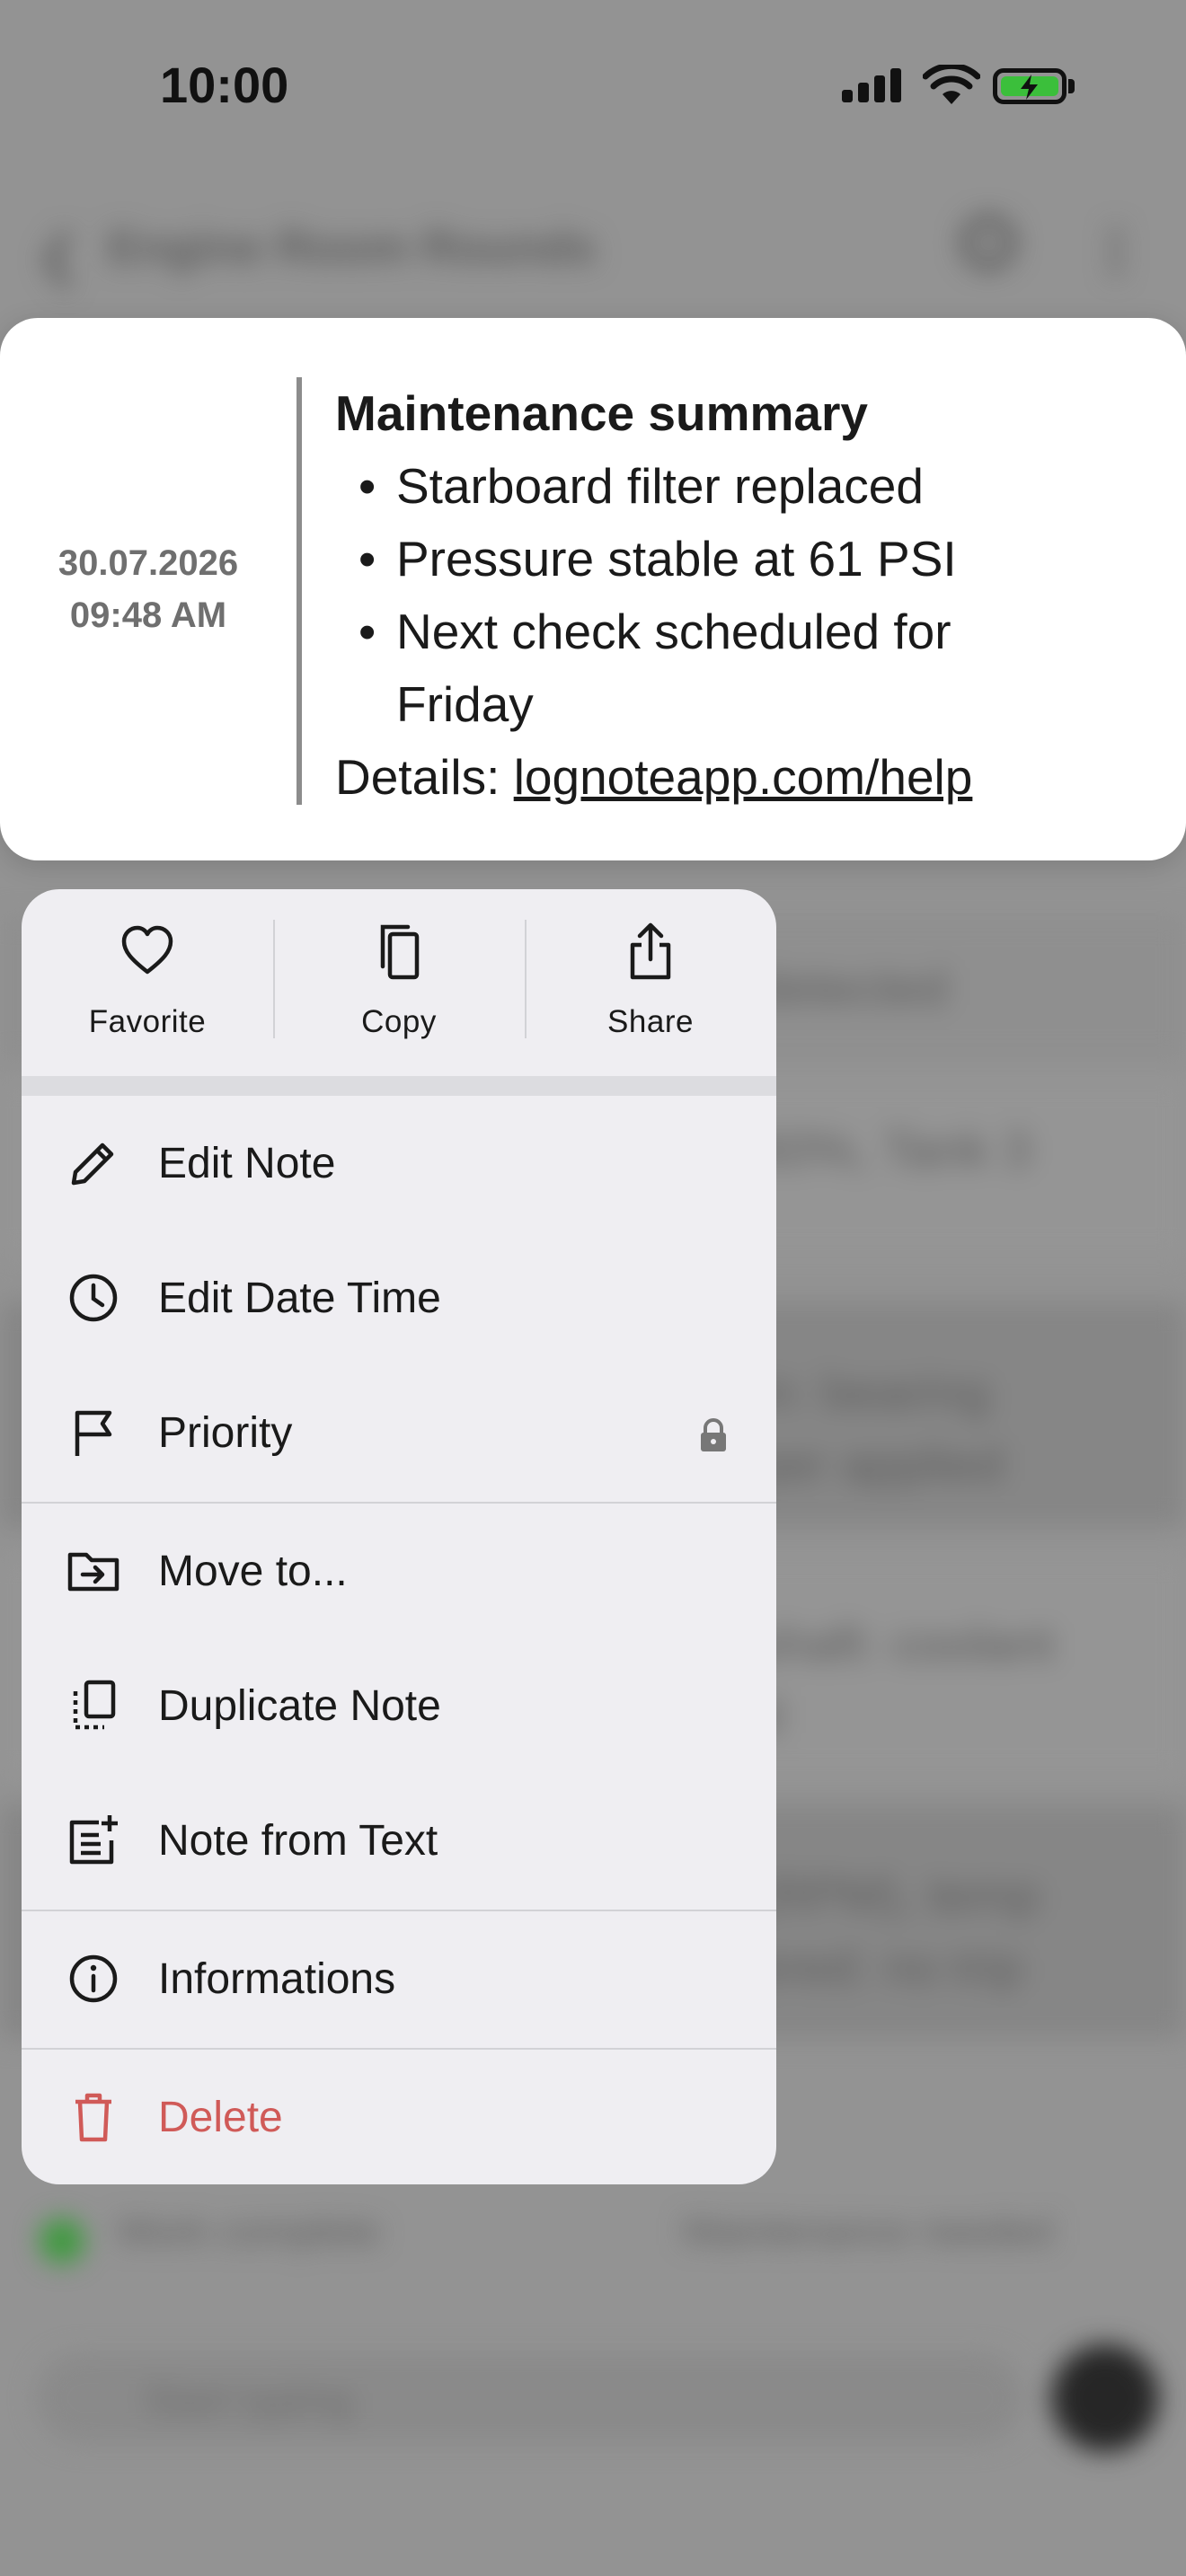 The width and height of the screenshot is (1186, 2576). I want to click on more-icon, so click(1116, 251).